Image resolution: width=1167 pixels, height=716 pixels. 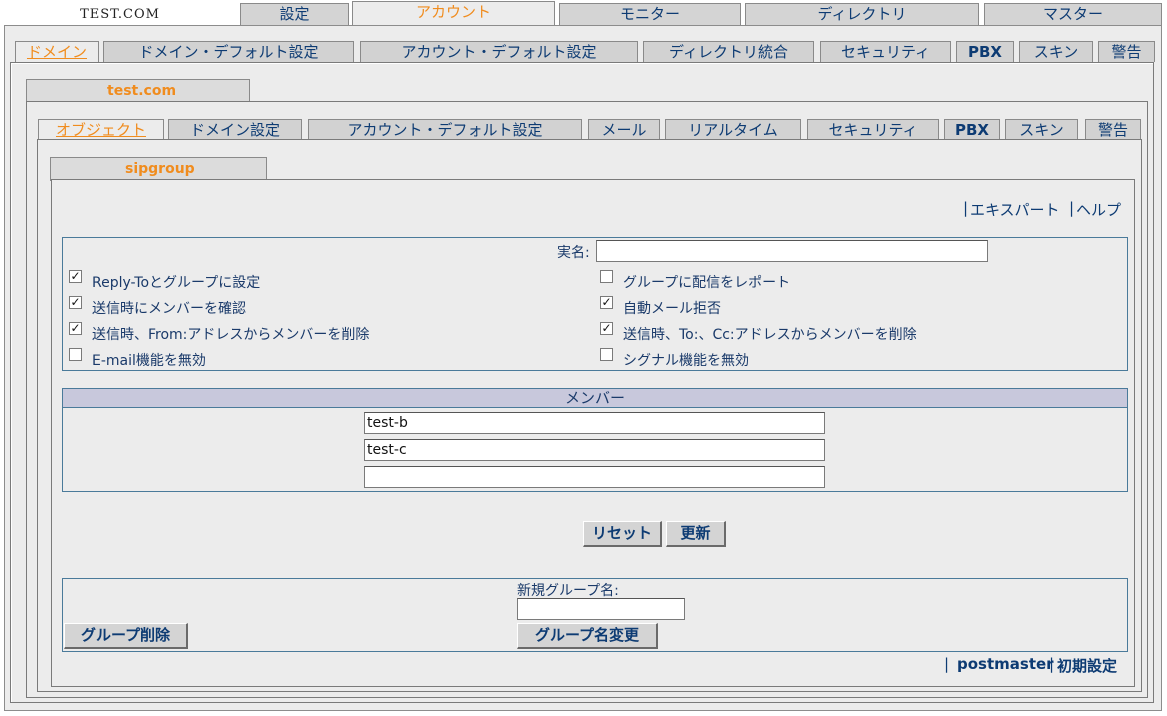 What do you see at coordinates (235, 129) in the screenshot?
I see `tab-domain-settings: ドメイン設定` at bounding box center [235, 129].